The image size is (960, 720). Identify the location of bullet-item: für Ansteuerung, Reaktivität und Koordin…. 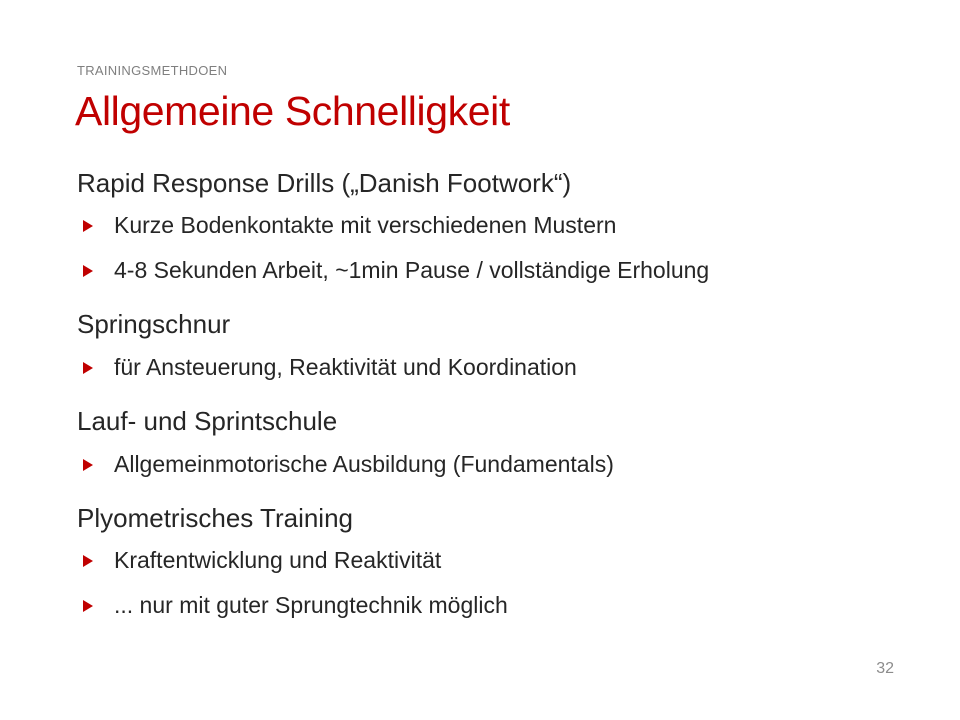
(327, 367).